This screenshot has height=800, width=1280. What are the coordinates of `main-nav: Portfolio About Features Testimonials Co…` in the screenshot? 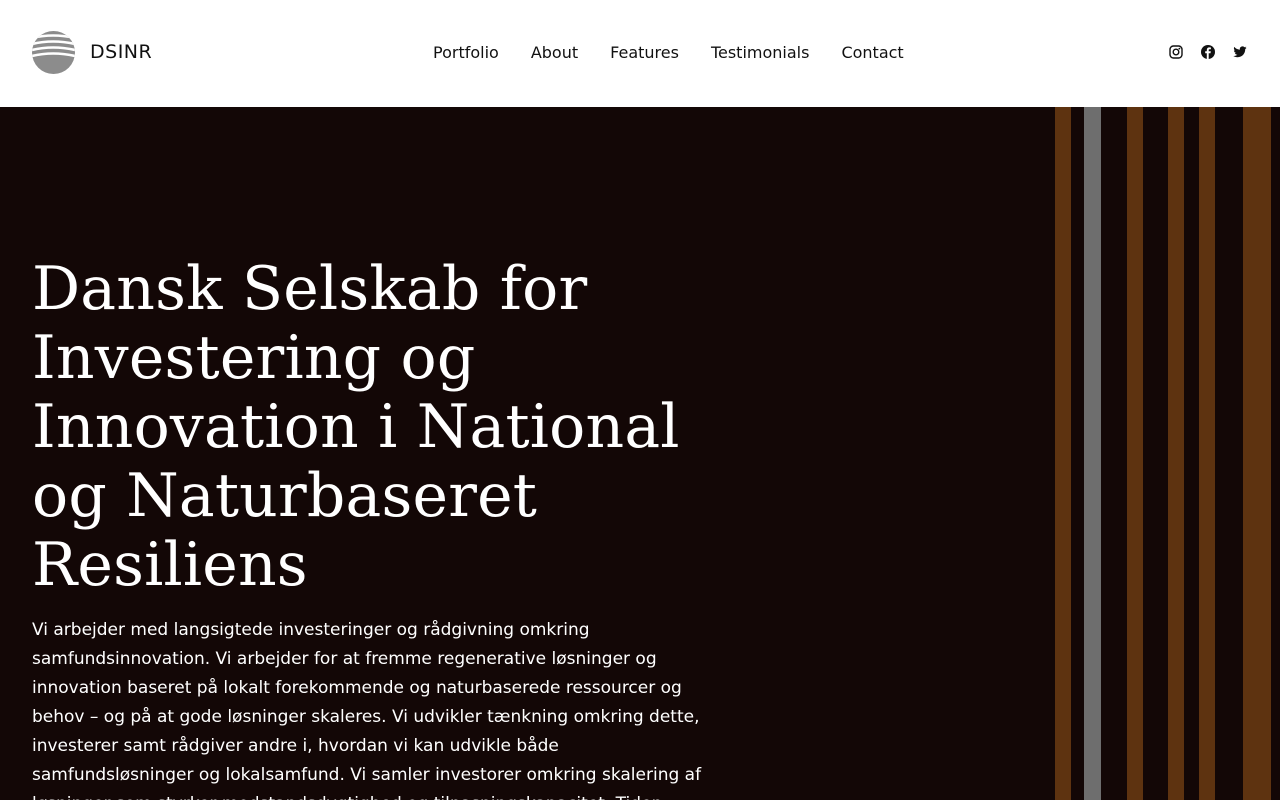 It's located at (668, 53).